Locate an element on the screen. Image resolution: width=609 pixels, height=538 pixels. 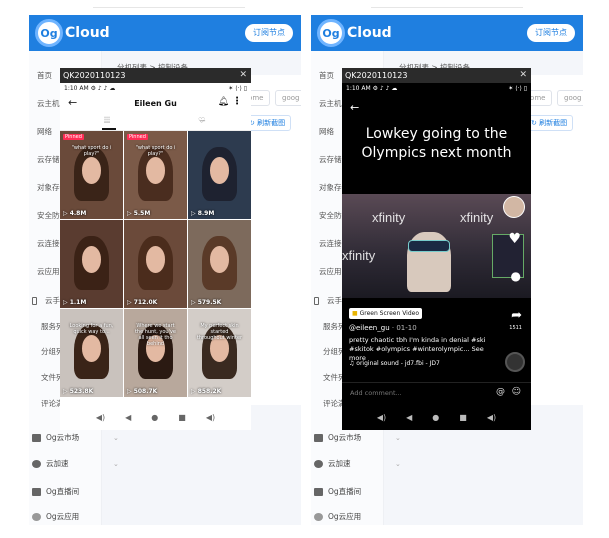
refresh-icon: ↻ is located at coordinates (535, 123).